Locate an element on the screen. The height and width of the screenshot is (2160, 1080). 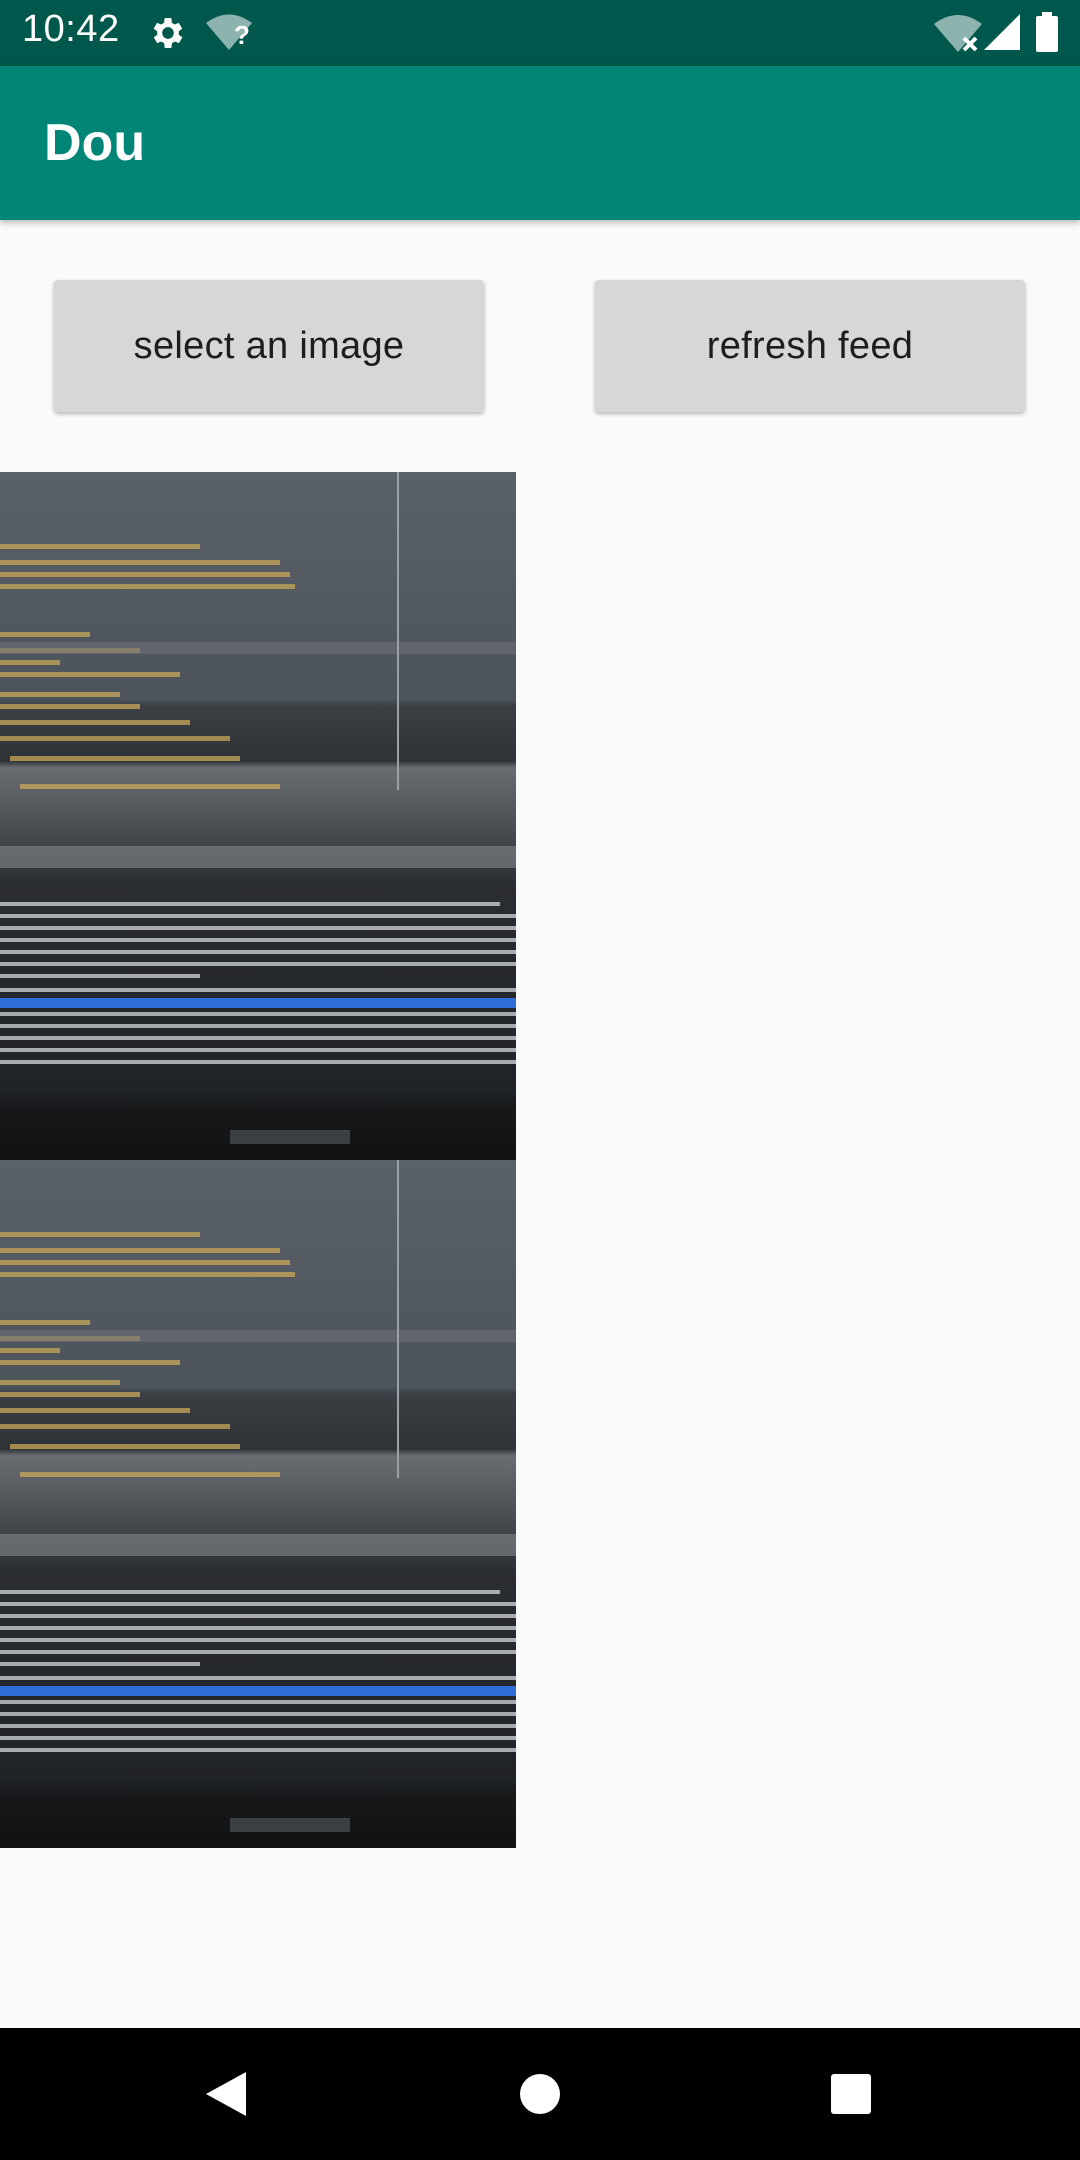
wifi-unknown-mark: ? is located at coordinates (242, 35).